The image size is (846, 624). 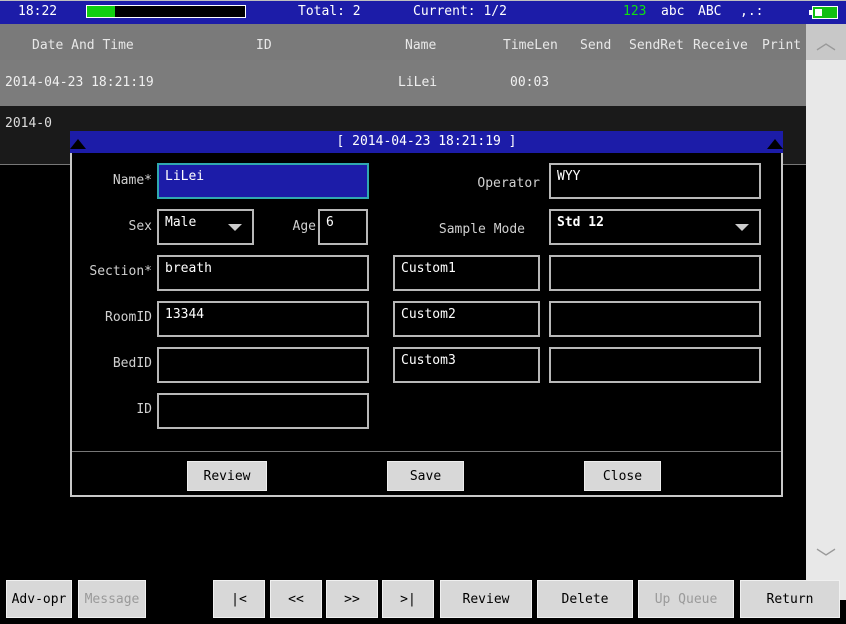 What do you see at coordinates (826, 558) in the screenshot?
I see `scroll-down-icon: ﹀` at bounding box center [826, 558].